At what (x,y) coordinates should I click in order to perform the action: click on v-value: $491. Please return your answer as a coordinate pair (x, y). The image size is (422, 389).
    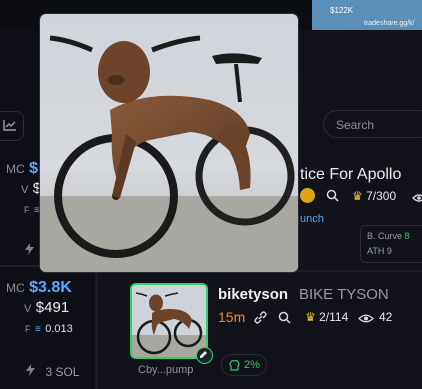
    Looking at the image, I should click on (52, 307).